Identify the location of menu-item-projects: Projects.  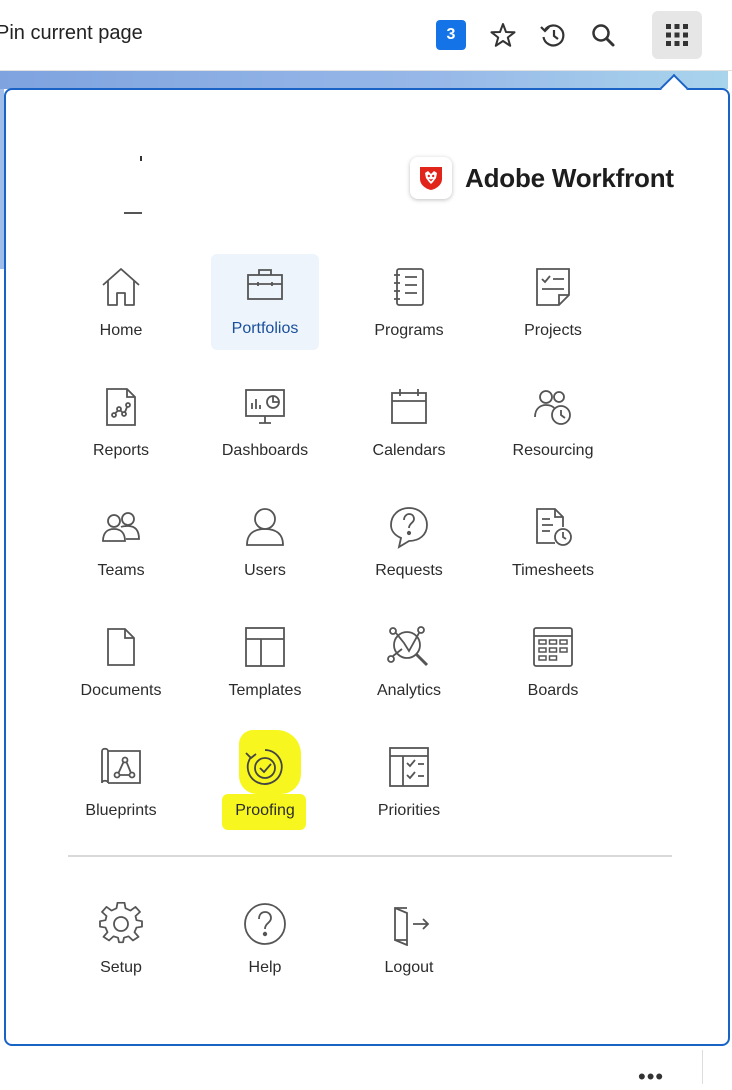
(553, 304).